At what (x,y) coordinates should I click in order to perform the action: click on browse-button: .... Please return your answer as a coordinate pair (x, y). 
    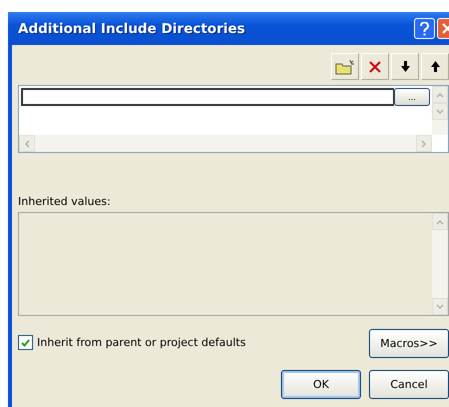
    Looking at the image, I should click on (412, 97).